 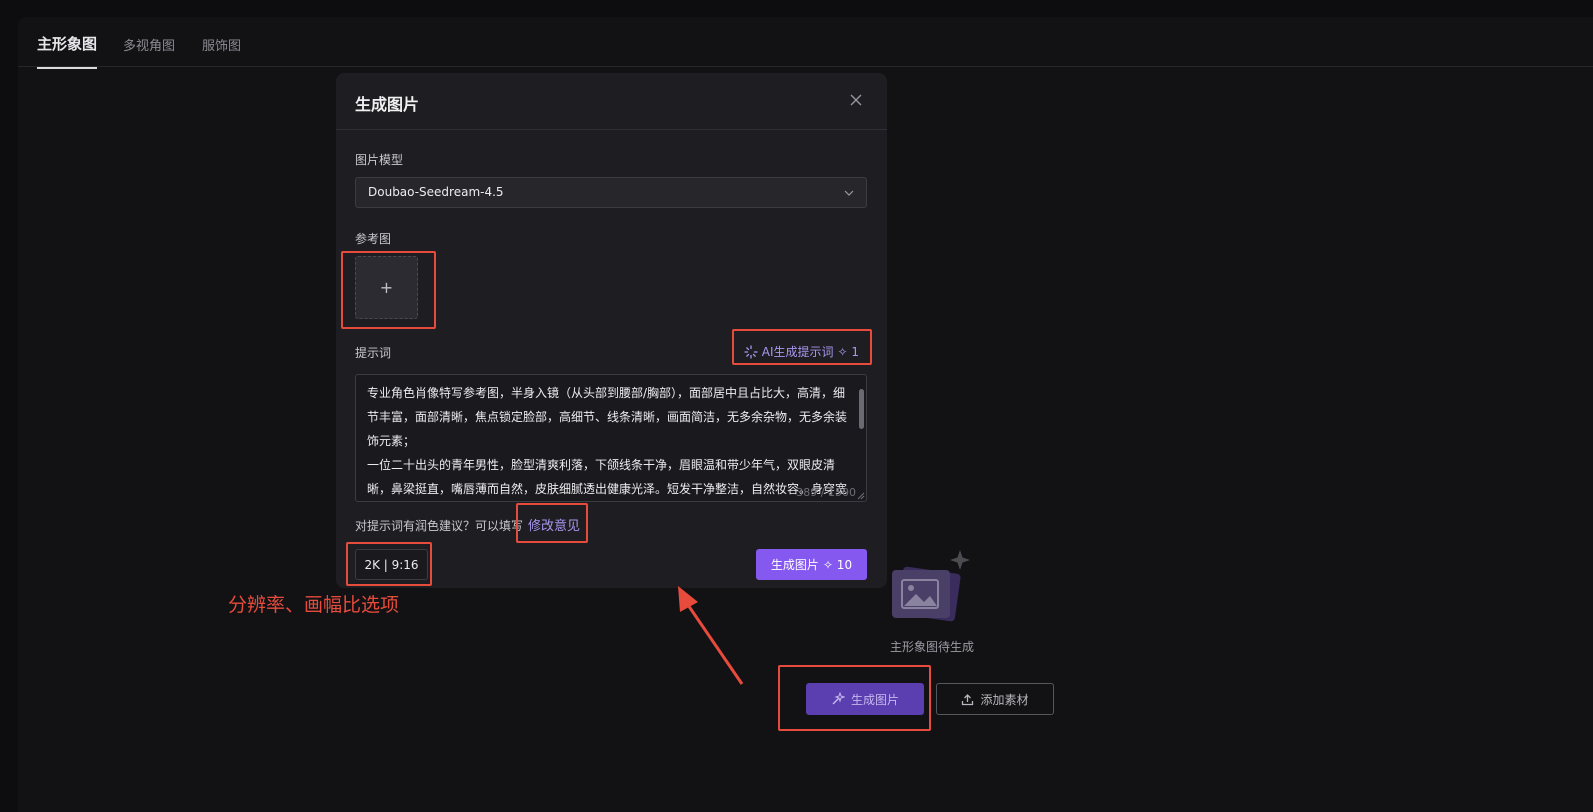 I want to click on annotation-text: 分辨率、画幅比选项, so click(x=314, y=605).